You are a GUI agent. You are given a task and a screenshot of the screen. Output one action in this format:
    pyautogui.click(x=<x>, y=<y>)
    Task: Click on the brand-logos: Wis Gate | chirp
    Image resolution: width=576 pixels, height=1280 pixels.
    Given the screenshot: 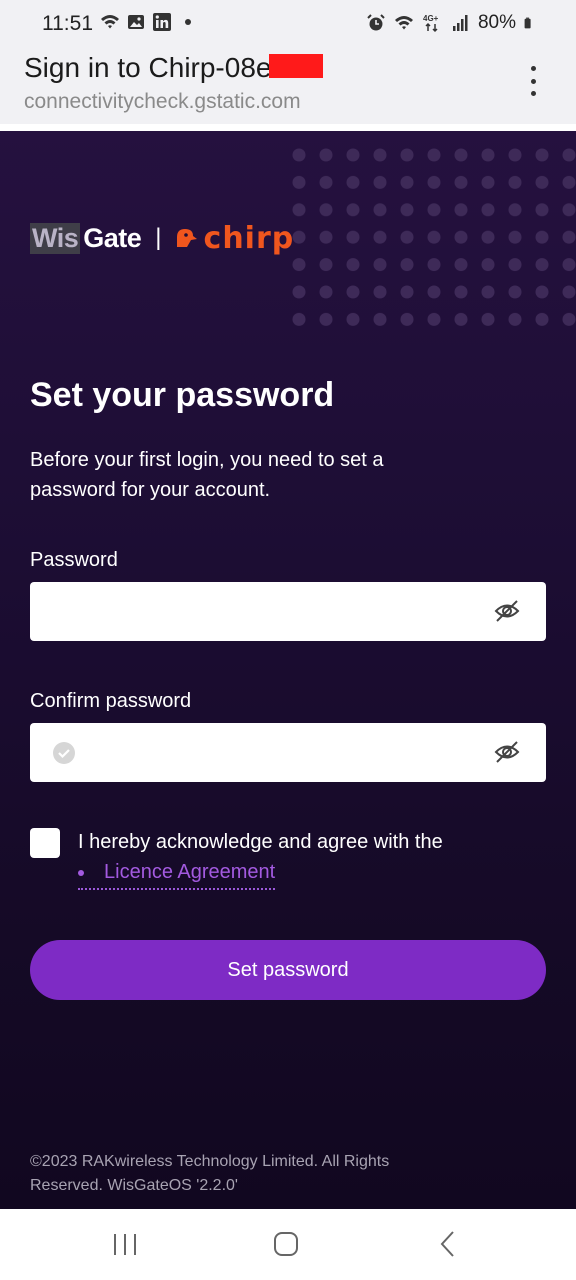 What is the action you would take?
    pyautogui.click(x=162, y=238)
    